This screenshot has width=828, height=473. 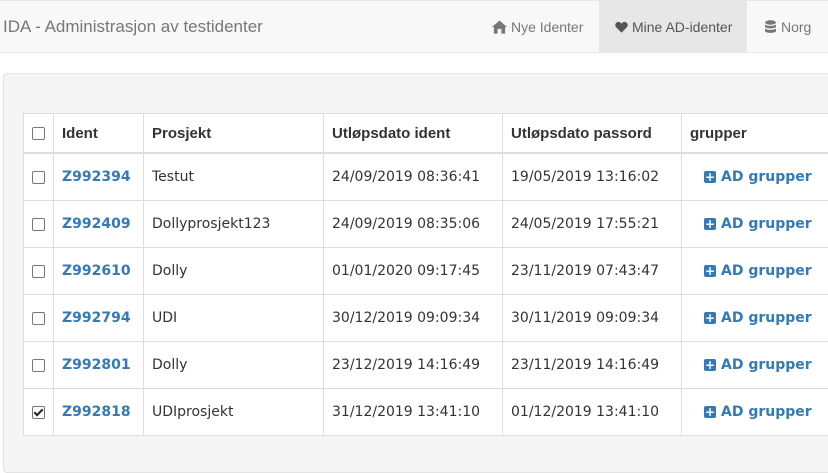 I want to click on ident-cell: Z992610, so click(x=99, y=271).